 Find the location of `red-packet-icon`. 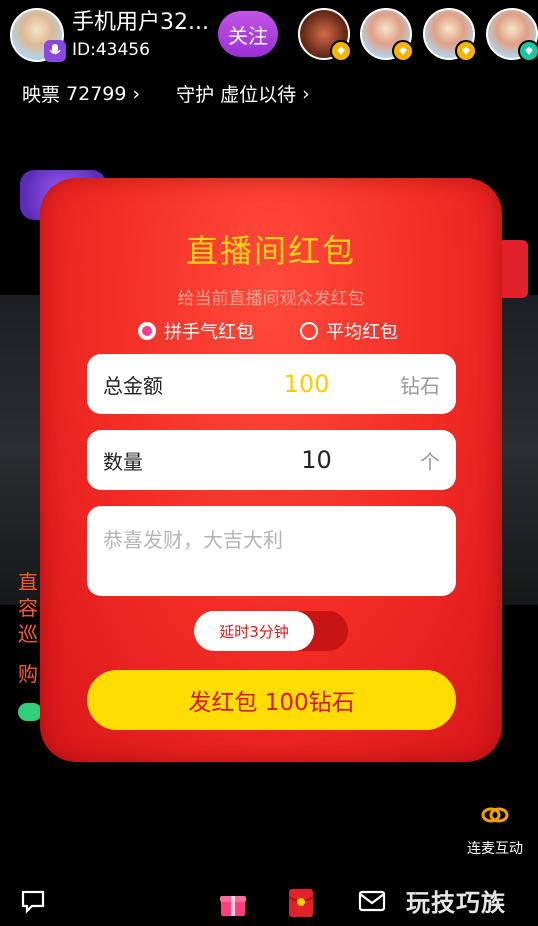

red-packet-icon is located at coordinates (303, 903).